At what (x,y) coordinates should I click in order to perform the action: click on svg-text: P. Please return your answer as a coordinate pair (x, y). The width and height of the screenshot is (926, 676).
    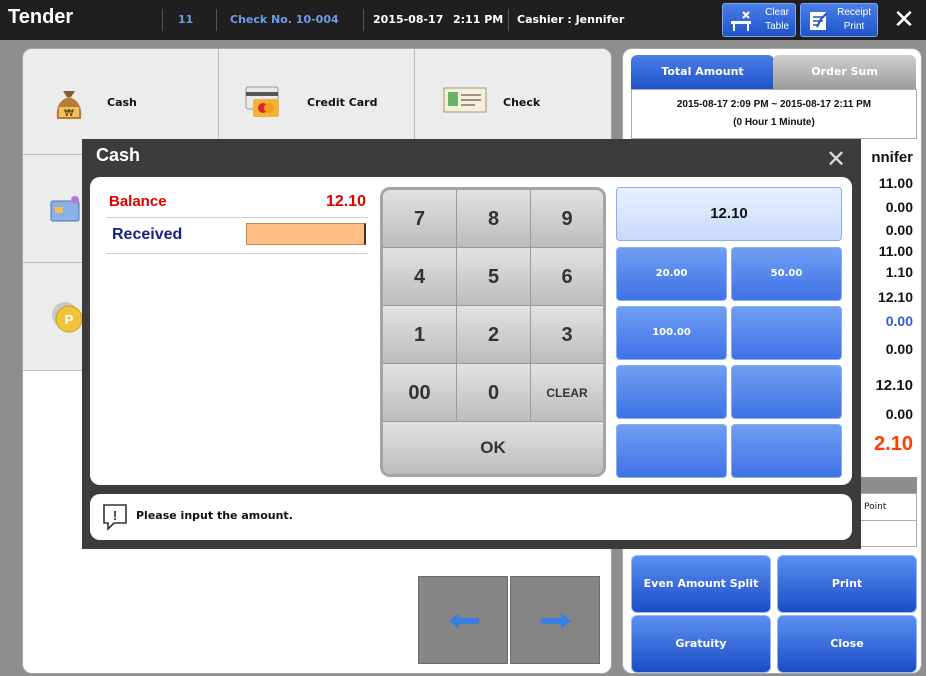
    Looking at the image, I should click on (69, 319).